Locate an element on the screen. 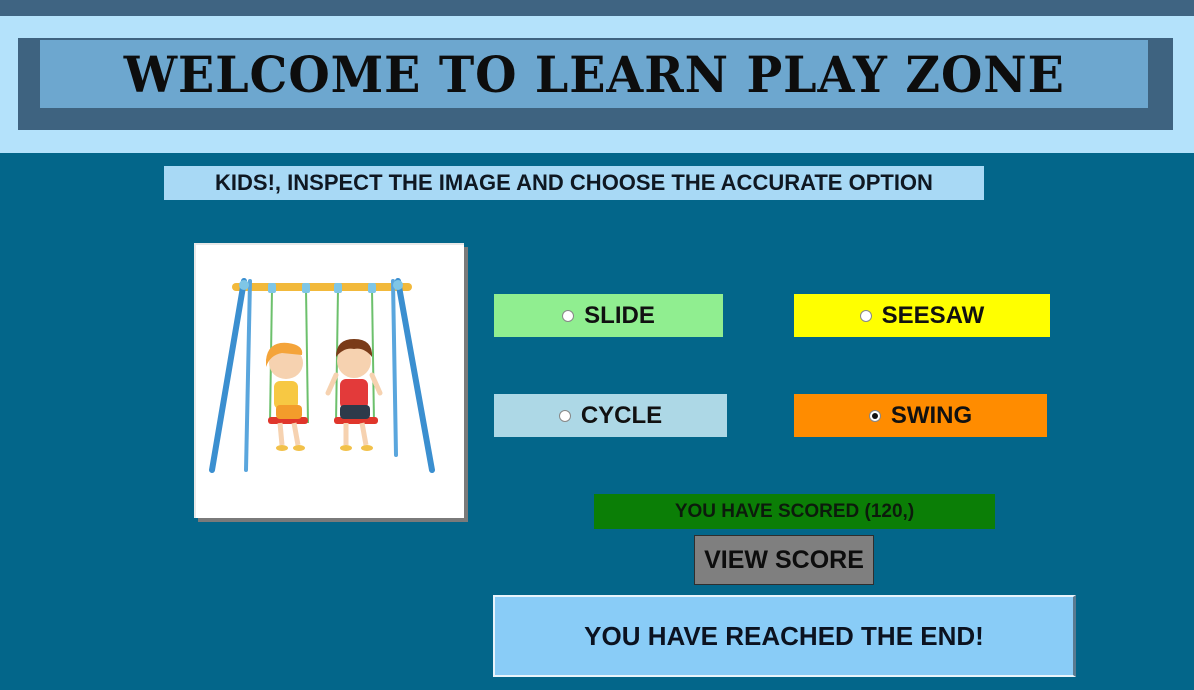  radio-seesaw is located at coordinates (865, 315).